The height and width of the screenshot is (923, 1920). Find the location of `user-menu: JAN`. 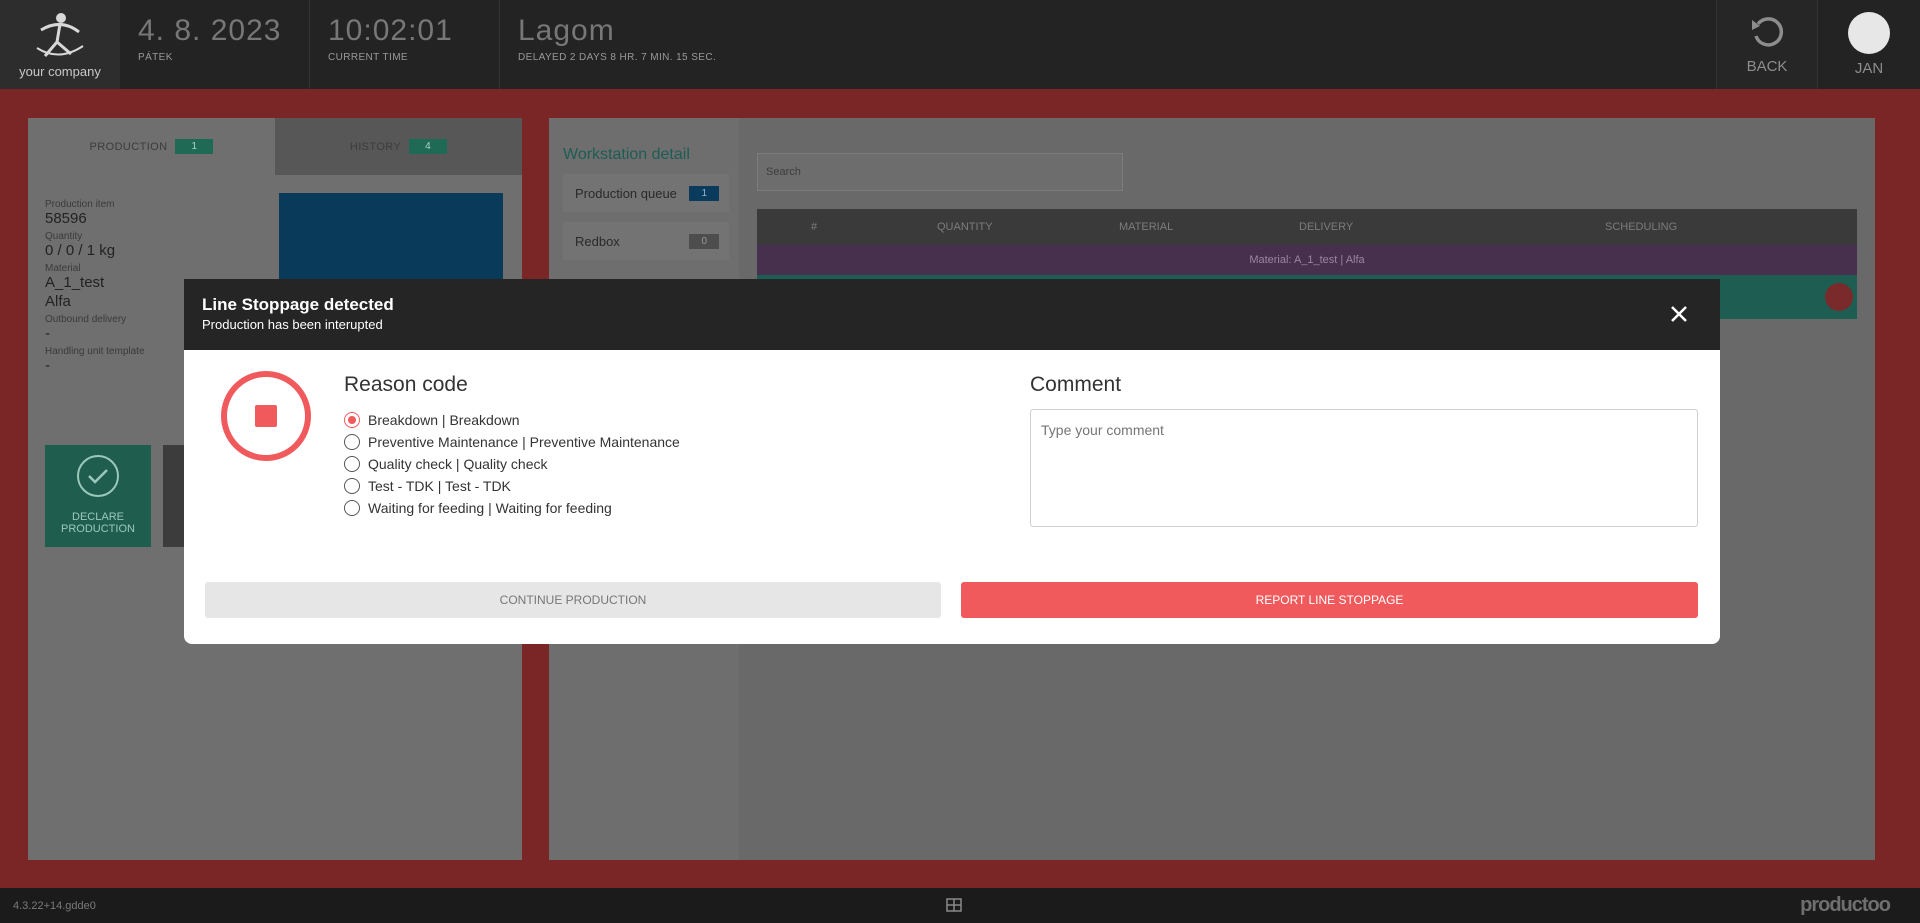

user-menu: JAN is located at coordinates (1869, 44).